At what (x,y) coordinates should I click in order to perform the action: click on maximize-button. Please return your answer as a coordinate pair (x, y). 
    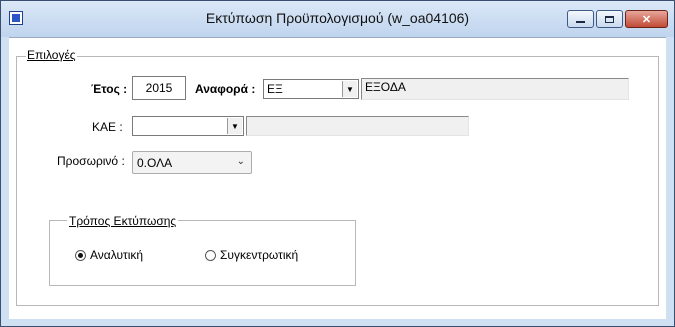
    Looking at the image, I should click on (609, 19).